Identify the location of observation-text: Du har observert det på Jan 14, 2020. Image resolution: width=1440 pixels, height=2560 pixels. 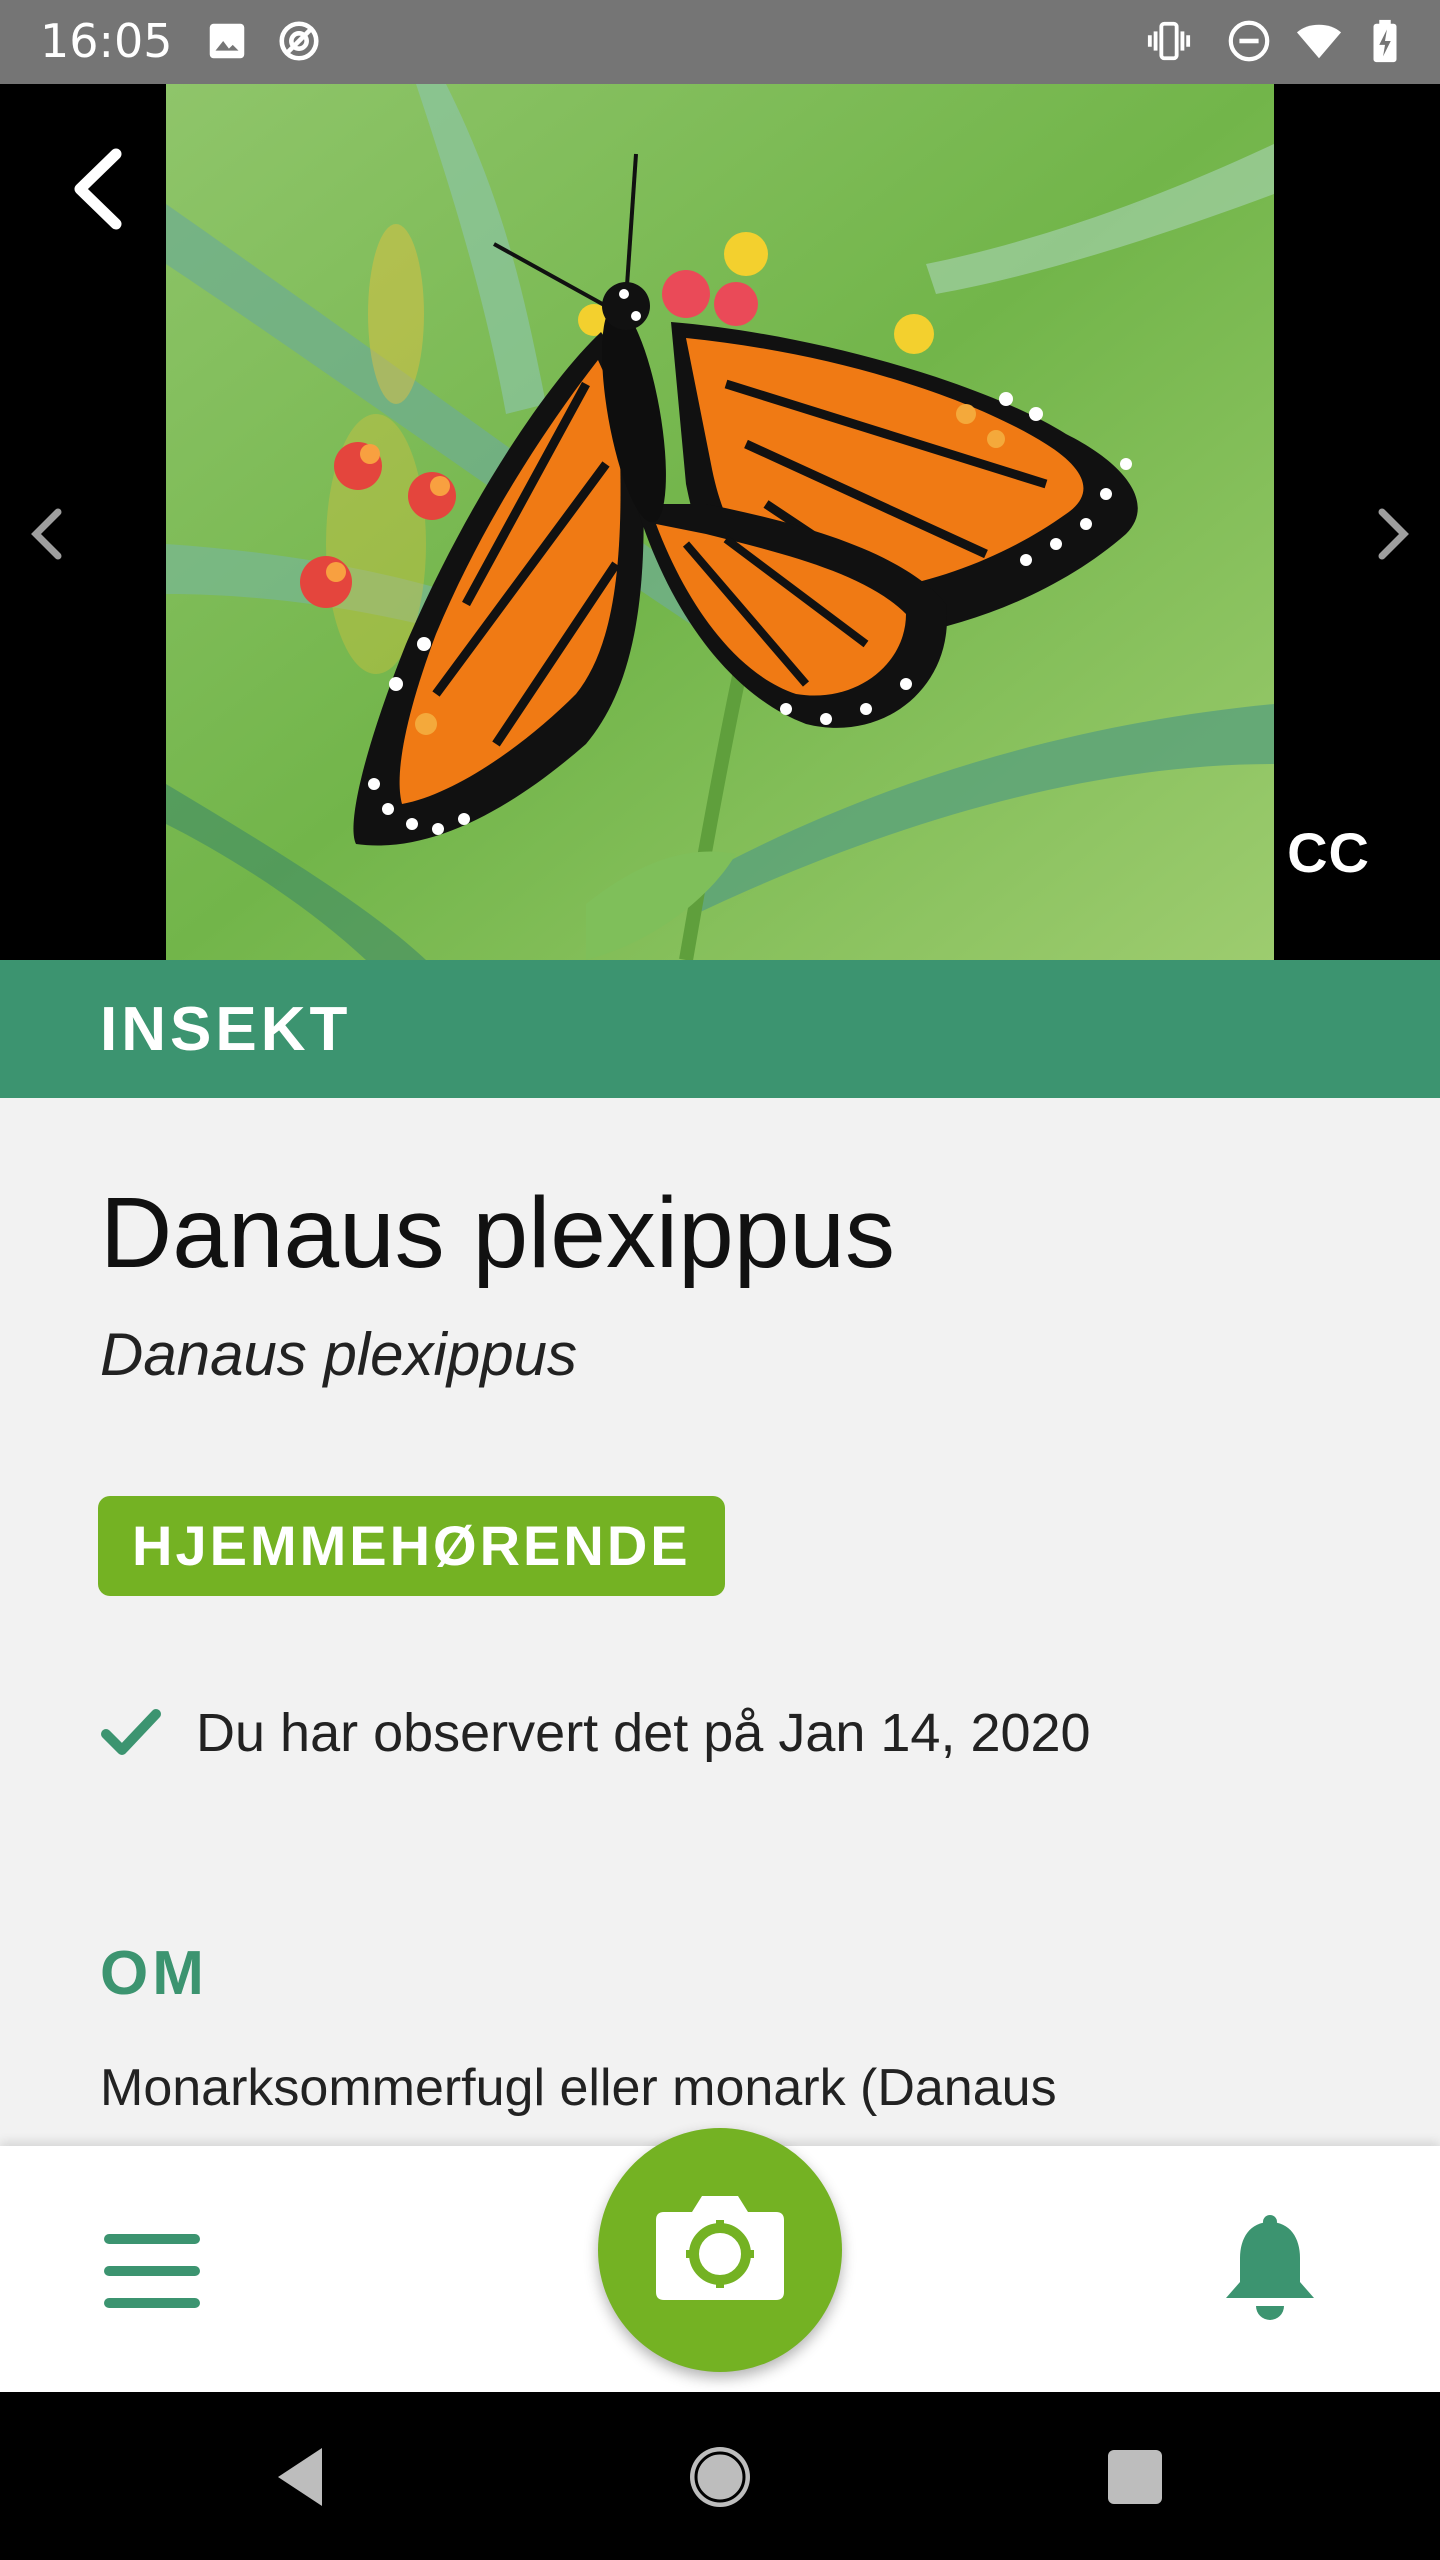
(643, 1733).